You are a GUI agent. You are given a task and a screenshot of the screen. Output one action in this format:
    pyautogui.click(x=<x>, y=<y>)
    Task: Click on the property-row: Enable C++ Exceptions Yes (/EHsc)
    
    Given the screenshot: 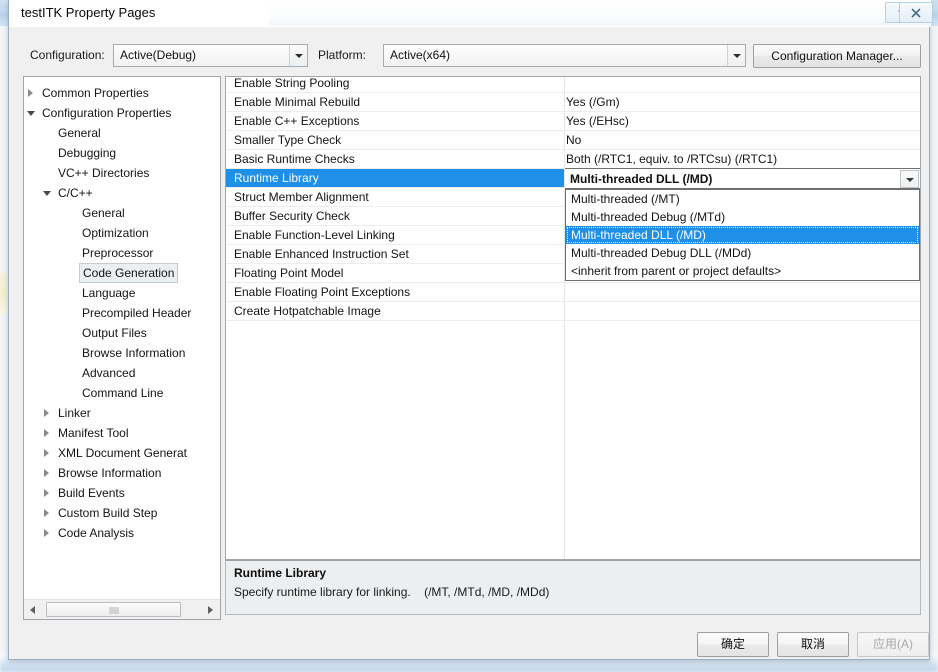 What is the action you would take?
    pyautogui.click(x=573, y=121)
    